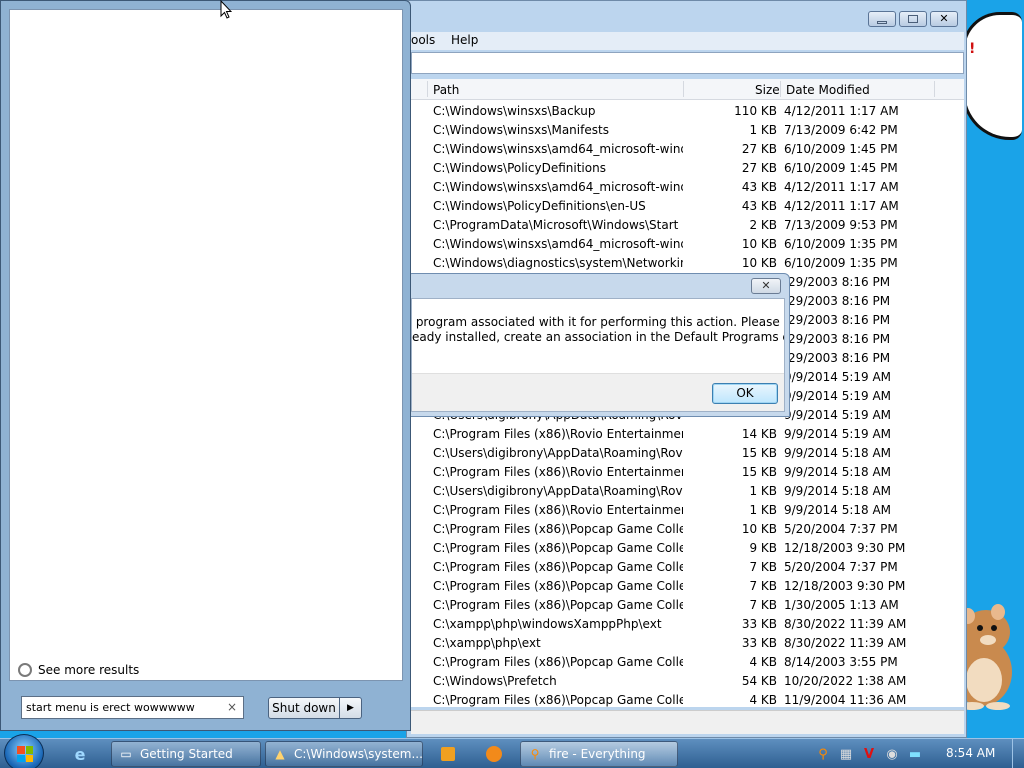 The width and height of the screenshot is (1024, 768). Describe the element at coordinates (838, 377) in the screenshot. I see `cell-date: 9/9/2014 5:19 AM` at that location.